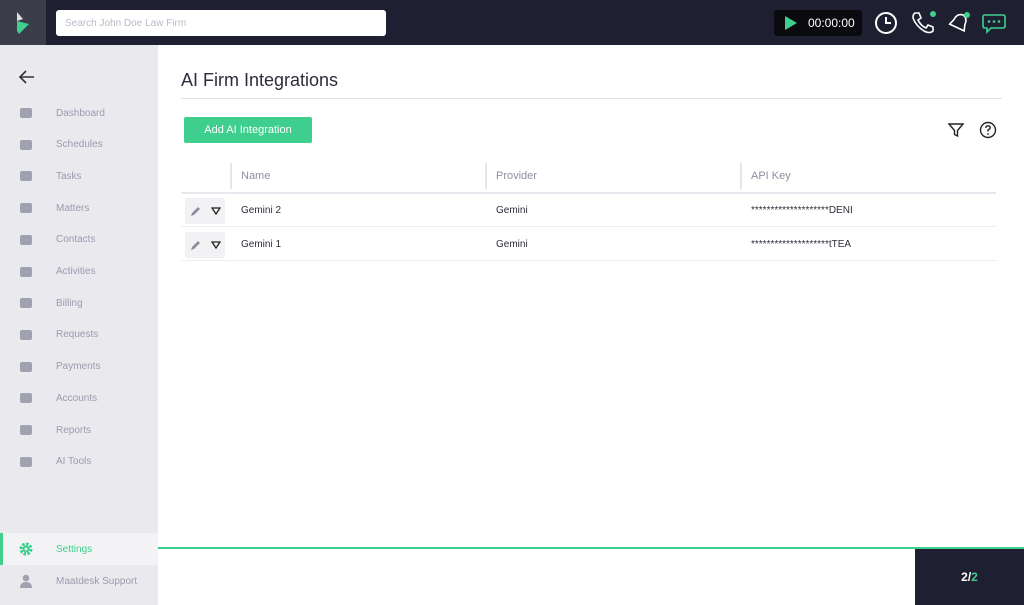 The height and width of the screenshot is (605, 1024). I want to click on sidebar-item-label: Schedules, so click(79, 145).